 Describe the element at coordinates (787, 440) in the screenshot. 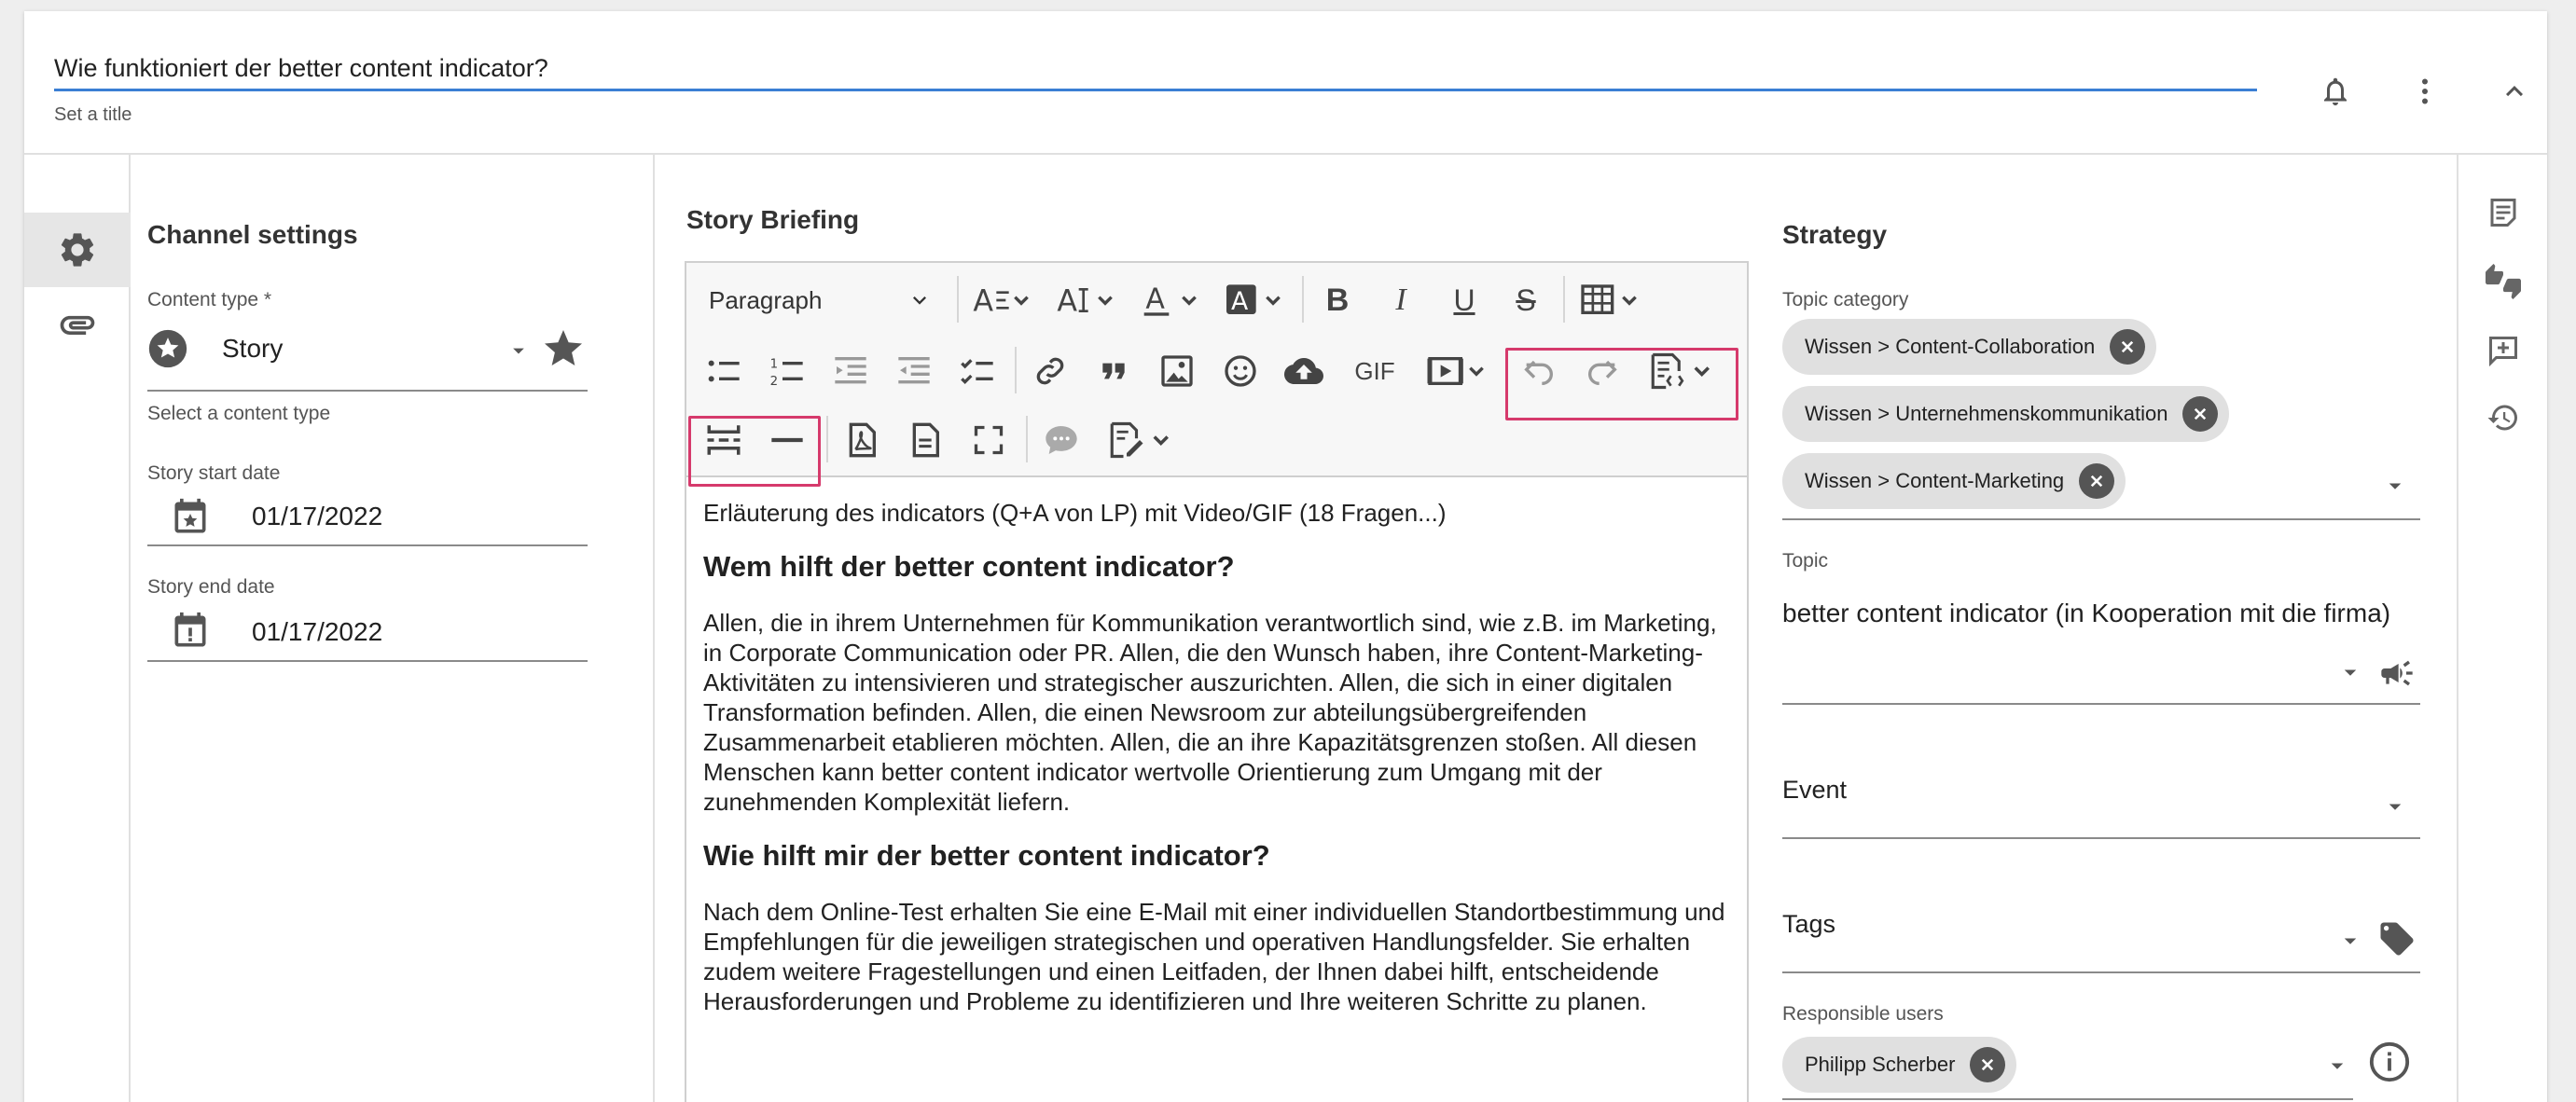

I see `horizontal-line-button` at that location.